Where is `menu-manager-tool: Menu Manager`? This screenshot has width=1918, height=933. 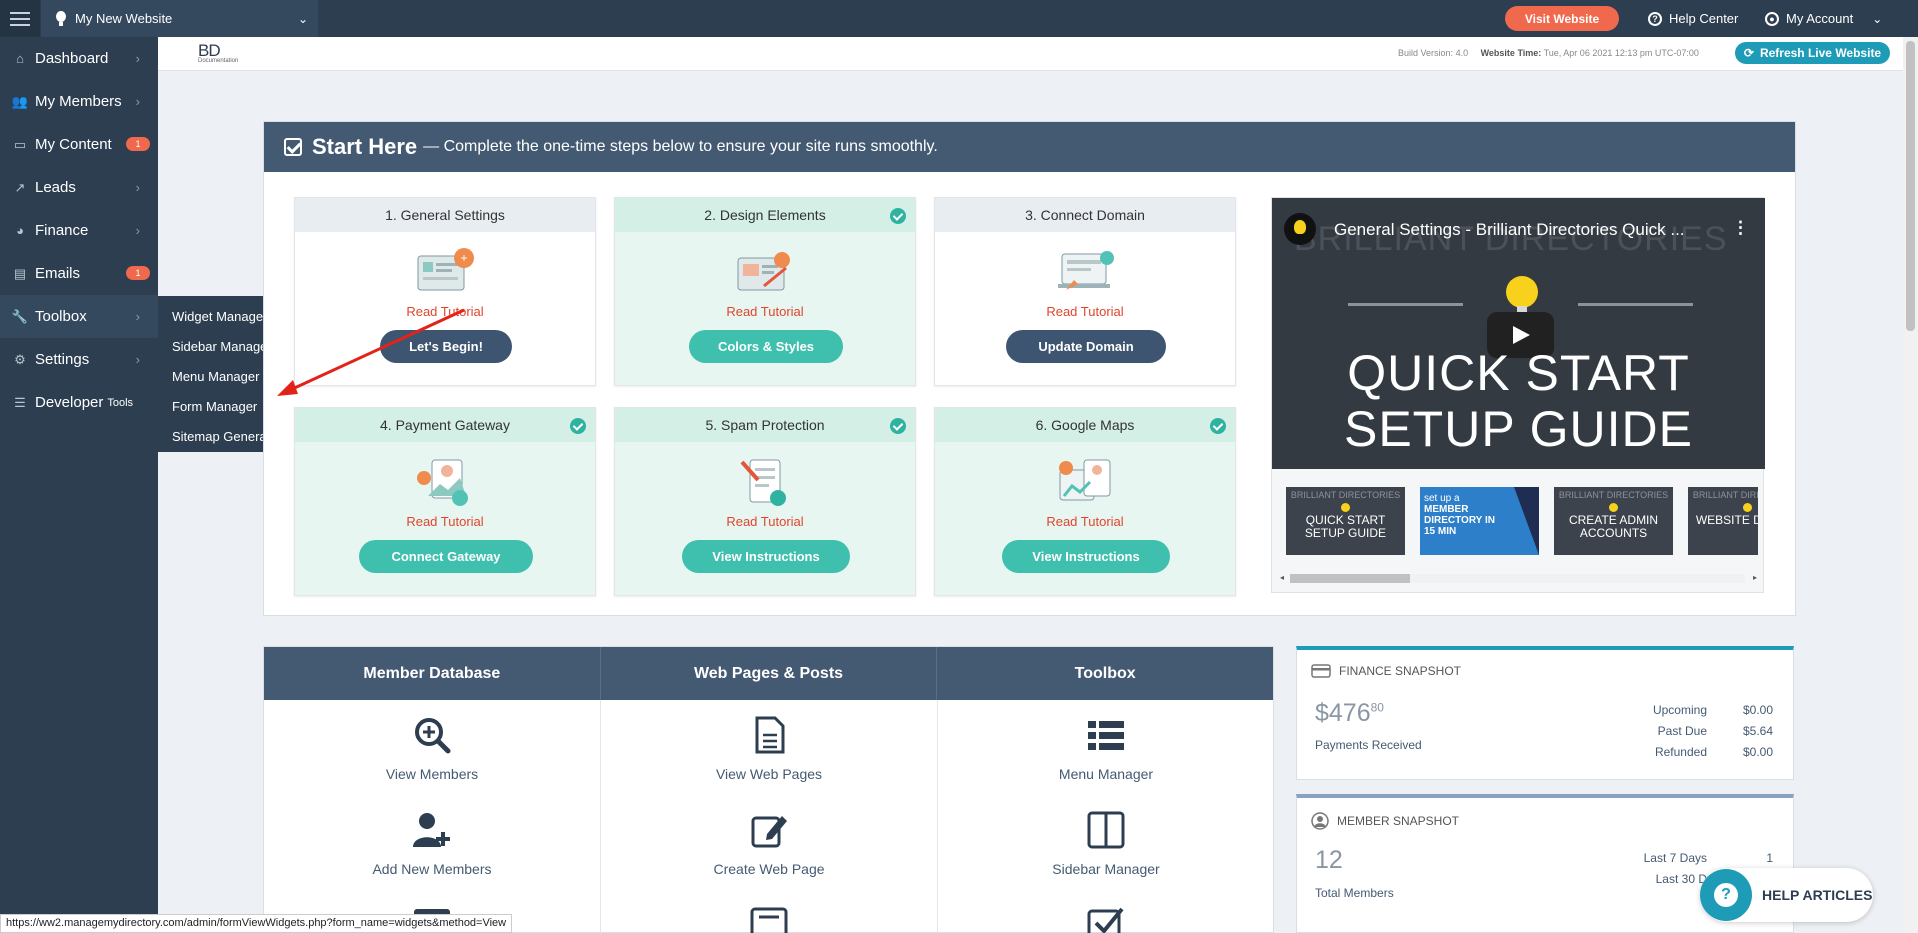 menu-manager-tool: Menu Manager is located at coordinates (1106, 748).